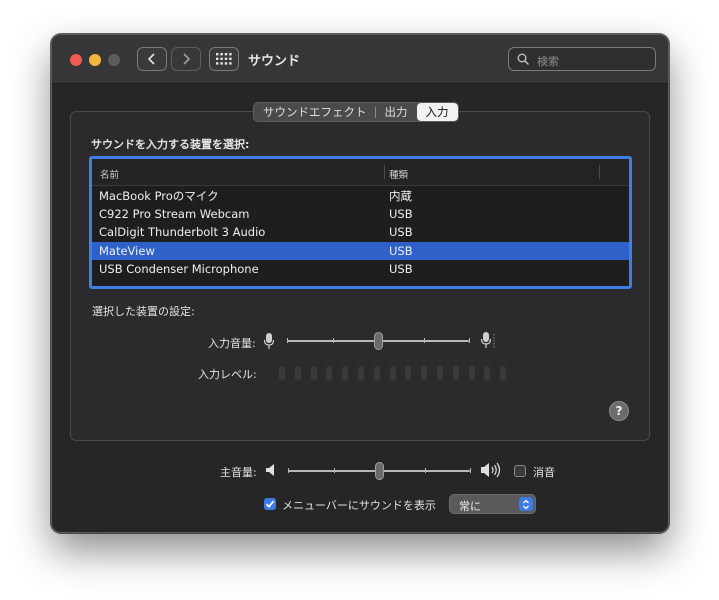 Image resolution: width=719 pixels, height=600 pixels. I want to click on tab-bar: サウンドエフェクト 出力 入力, so click(356, 112).